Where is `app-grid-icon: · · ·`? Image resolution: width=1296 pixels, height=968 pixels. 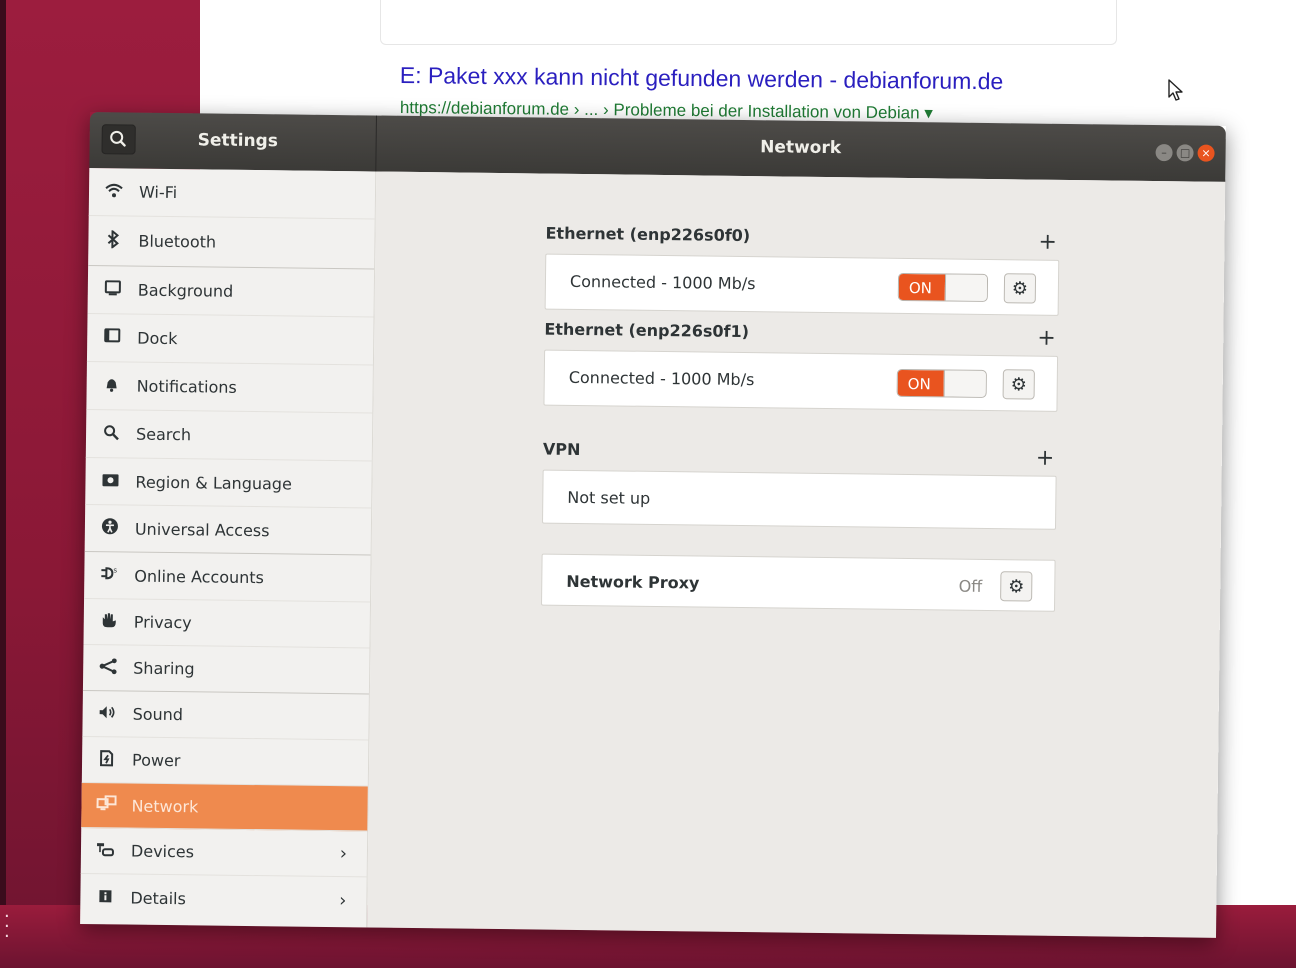 app-grid-icon: · · · is located at coordinates (7, 927).